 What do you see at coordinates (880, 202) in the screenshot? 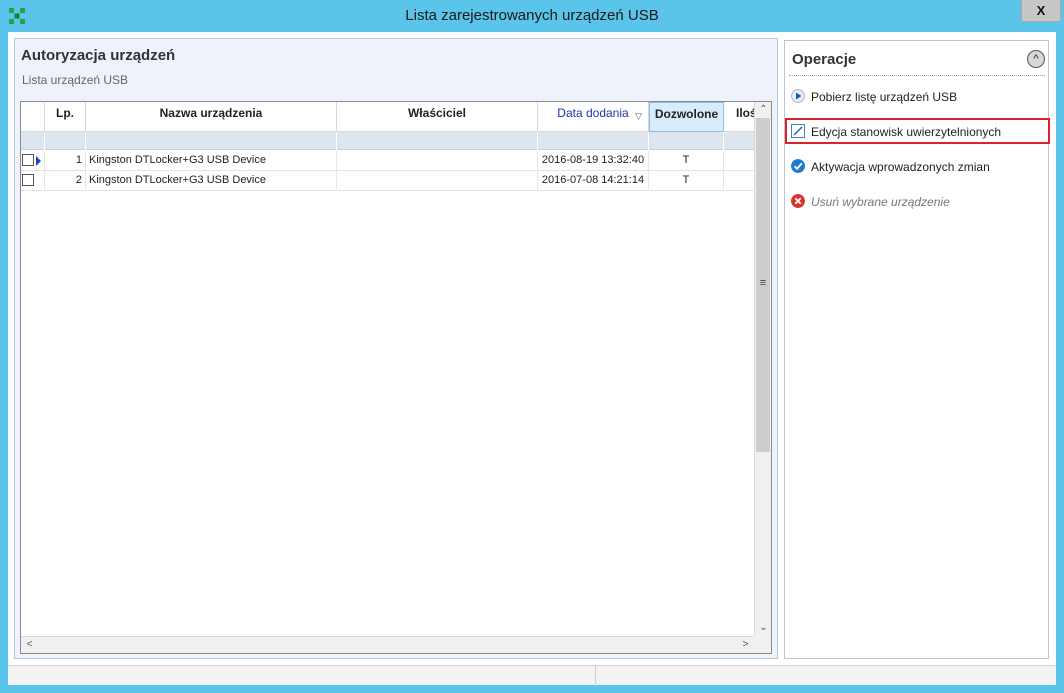
I see `delete-device-label: Usuń wybrane urządzenie` at bounding box center [880, 202].